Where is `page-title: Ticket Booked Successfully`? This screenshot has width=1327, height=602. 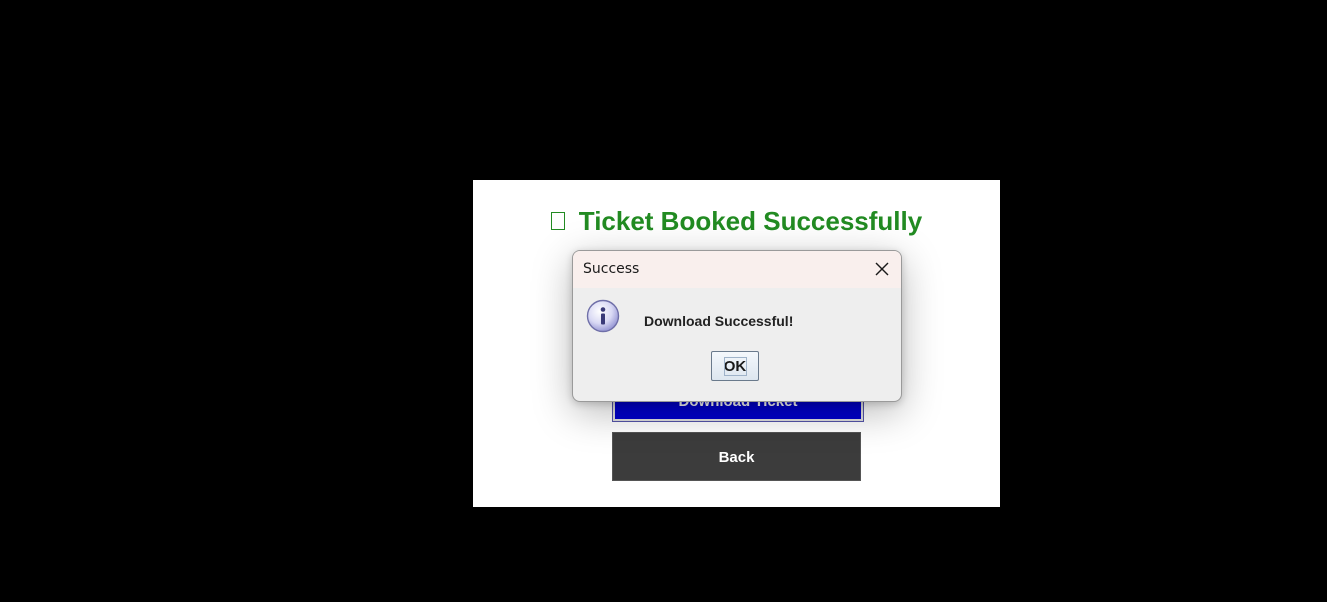 page-title: Ticket Booked Successfully is located at coordinates (736, 221).